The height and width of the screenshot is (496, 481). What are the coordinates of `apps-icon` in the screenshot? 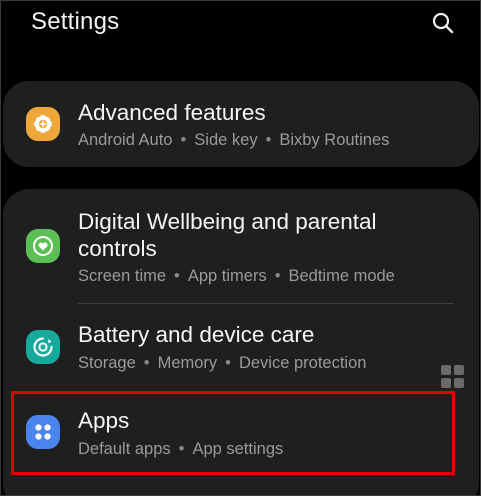 It's located at (43, 432).